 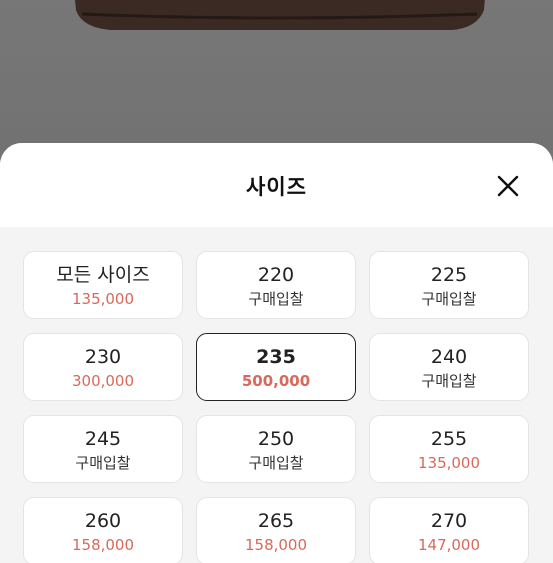 What do you see at coordinates (449, 521) in the screenshot?
I see `size-option-label: 270` at bounding box center [449, 521].